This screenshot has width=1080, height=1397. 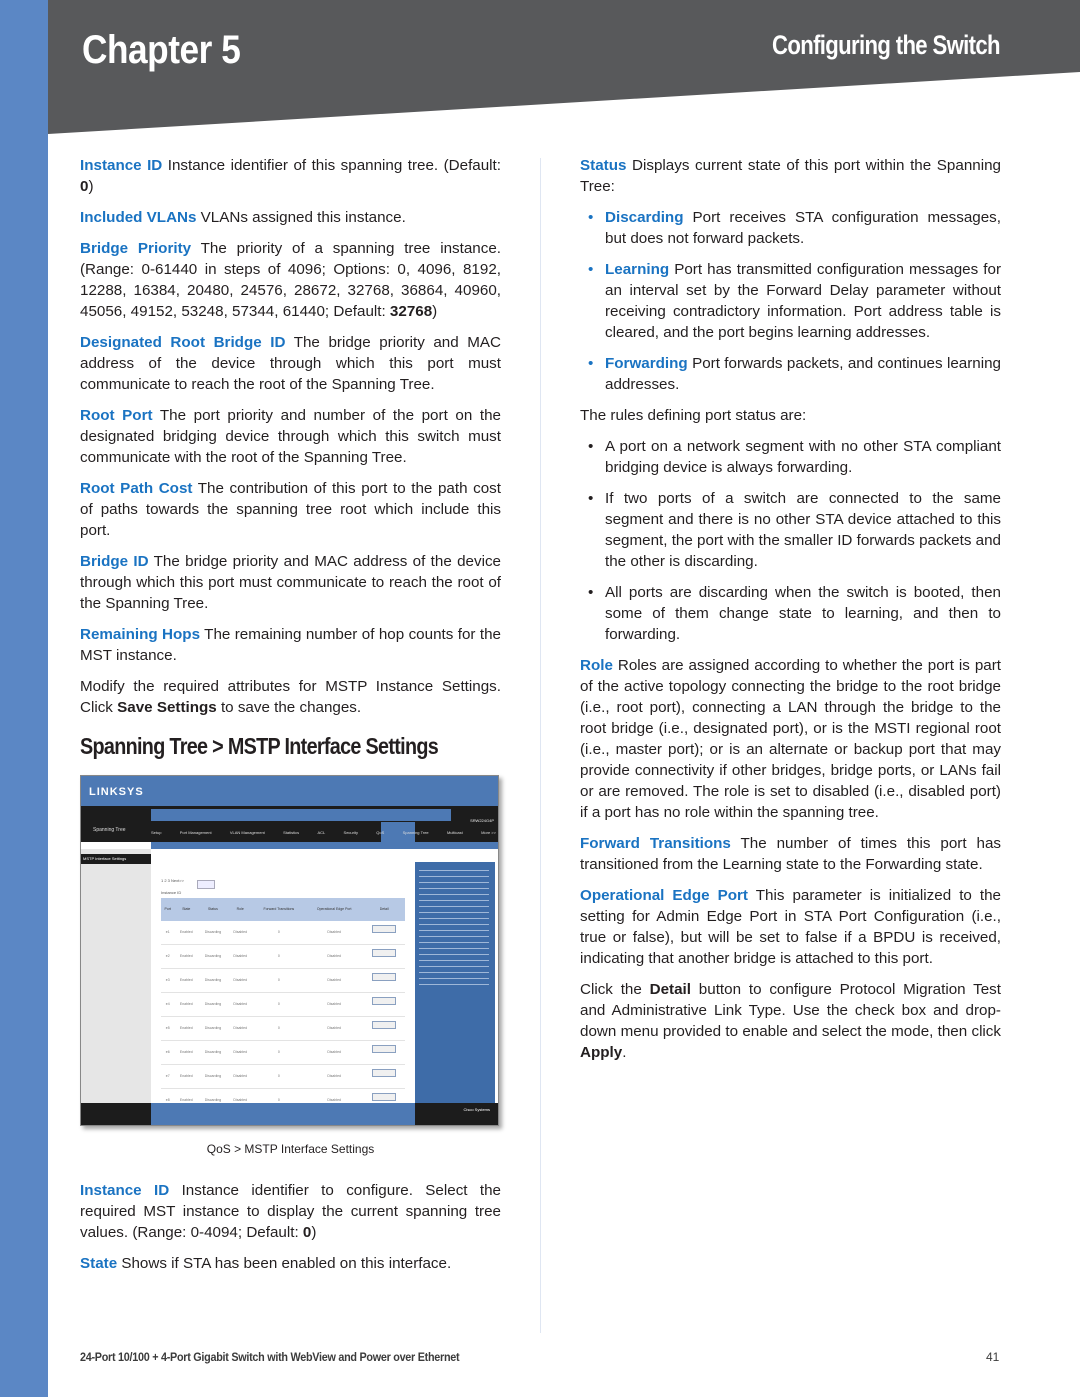 What do you see at coordinates (247, 832) in the screenshot?
I see `shot-tab-vlan-management: VLAN Management` at bounding box center [247, 832].